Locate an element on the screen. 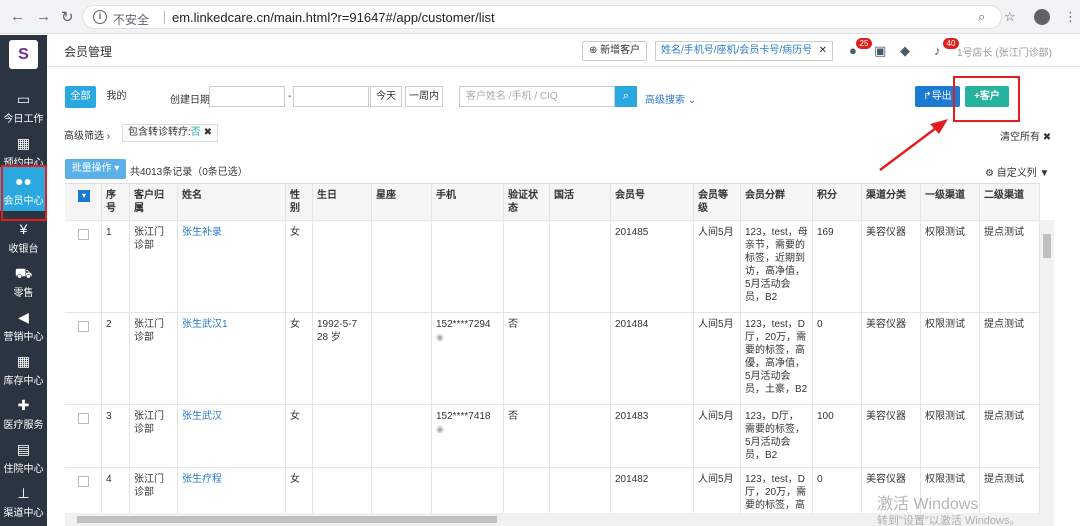 This screenshot has width=1080, height=526. network-icon: ⊥ is located at coordinates (23, 493).